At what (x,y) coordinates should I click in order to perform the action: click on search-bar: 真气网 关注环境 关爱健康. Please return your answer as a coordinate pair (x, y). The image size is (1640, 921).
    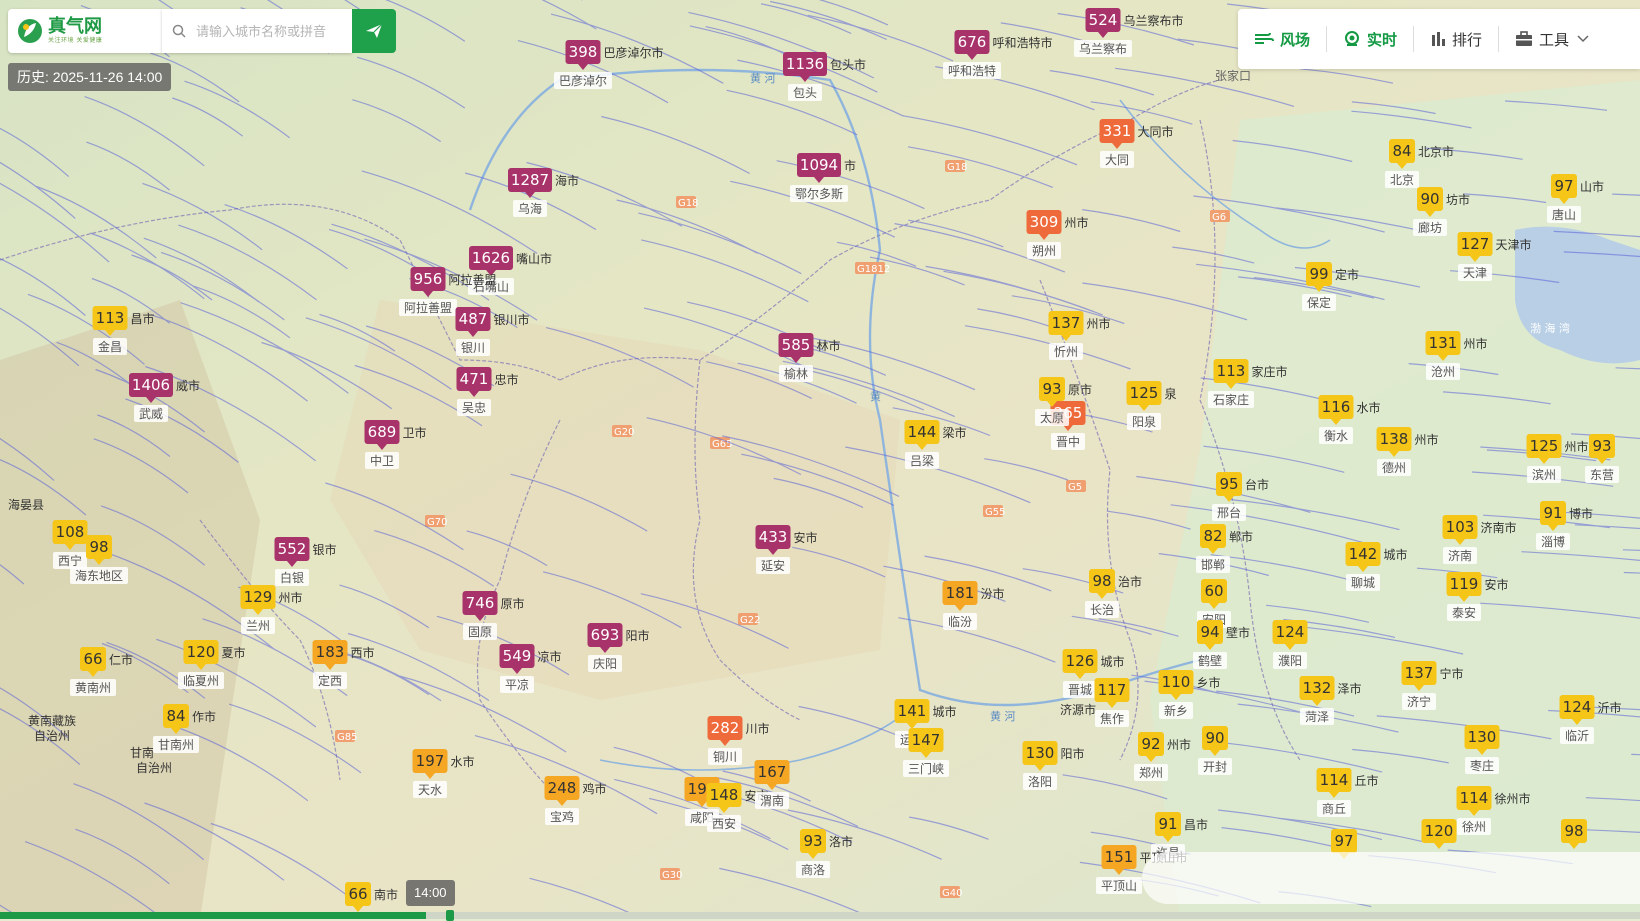
    Looking at the image, I should click on (202, 31).